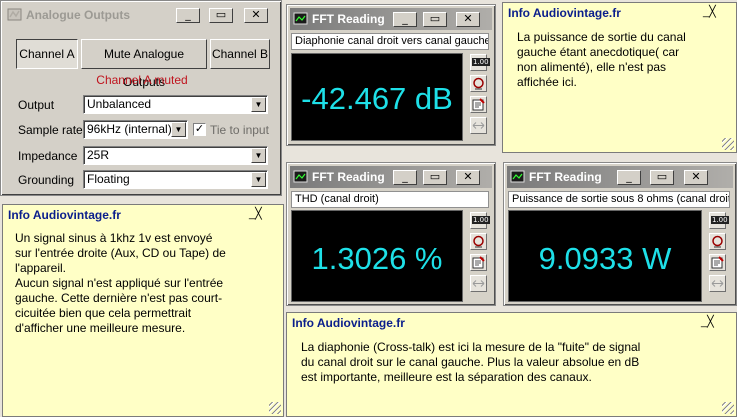 The width and height of the screenshot is (737, 417). I want to click on sample-rate-label: Sample rate, so click(50, 130).